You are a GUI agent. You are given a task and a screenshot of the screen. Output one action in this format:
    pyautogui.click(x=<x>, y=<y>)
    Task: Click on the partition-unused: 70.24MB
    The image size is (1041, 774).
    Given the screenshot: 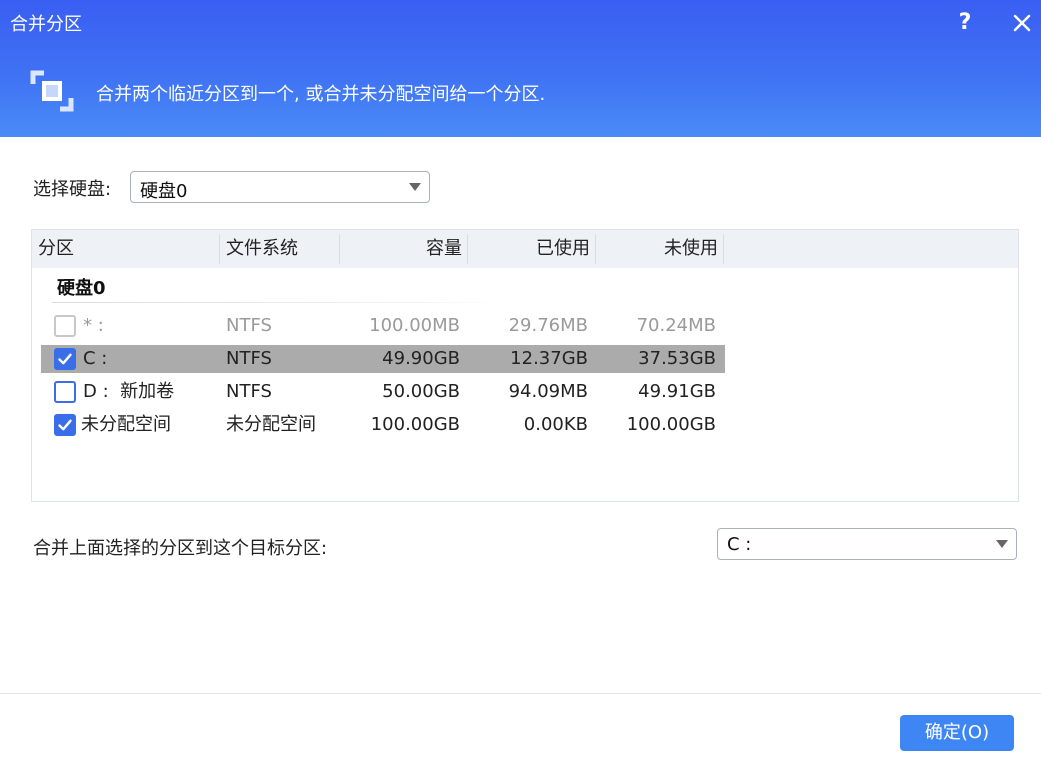 What is the action you would take?
    pyautogui.click(x=676, y=325)
    